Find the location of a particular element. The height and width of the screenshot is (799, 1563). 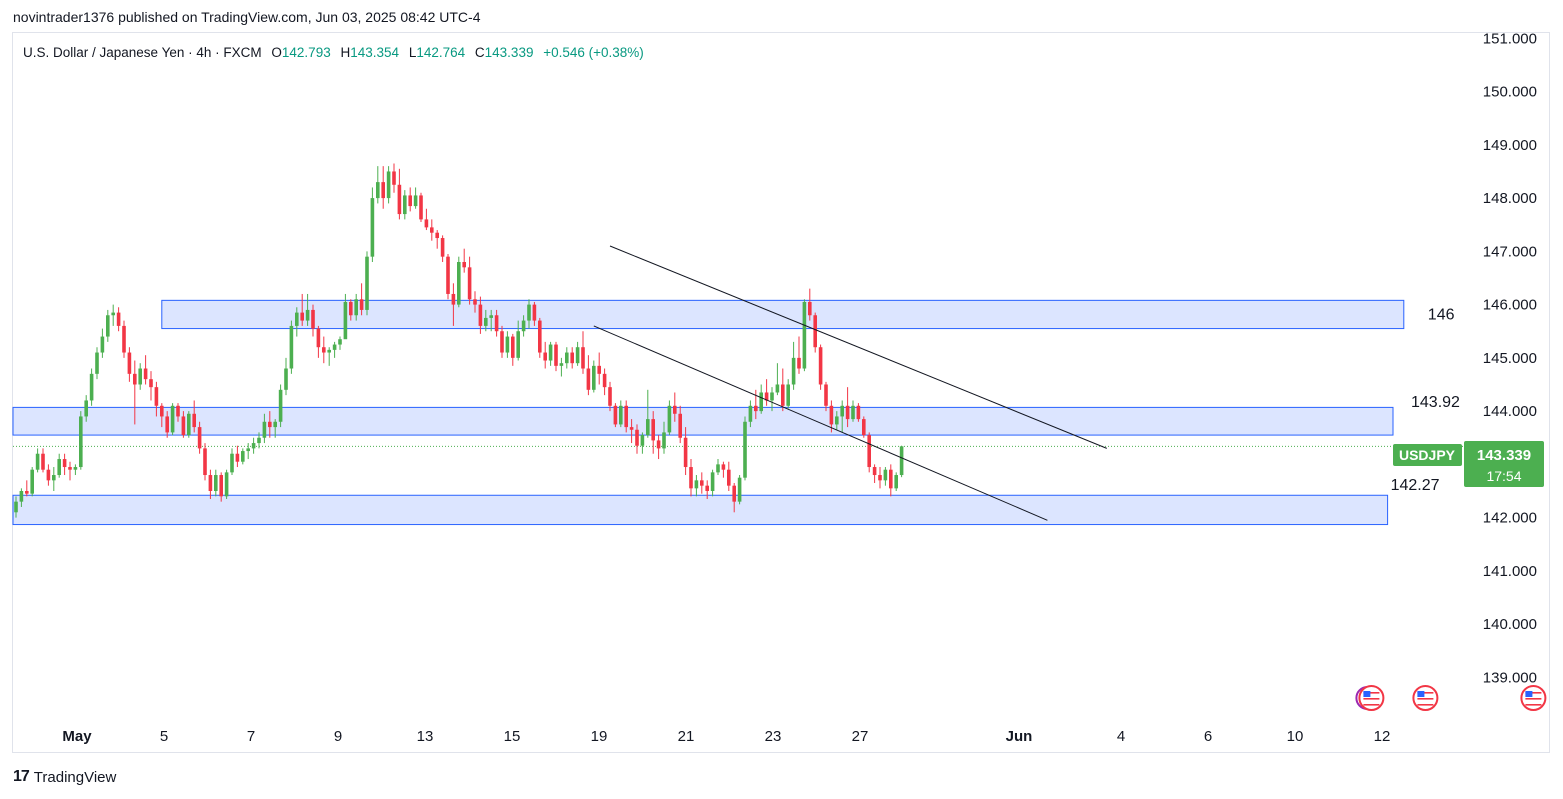

us-flag-event-icon is located at coordinates (1370, 698).